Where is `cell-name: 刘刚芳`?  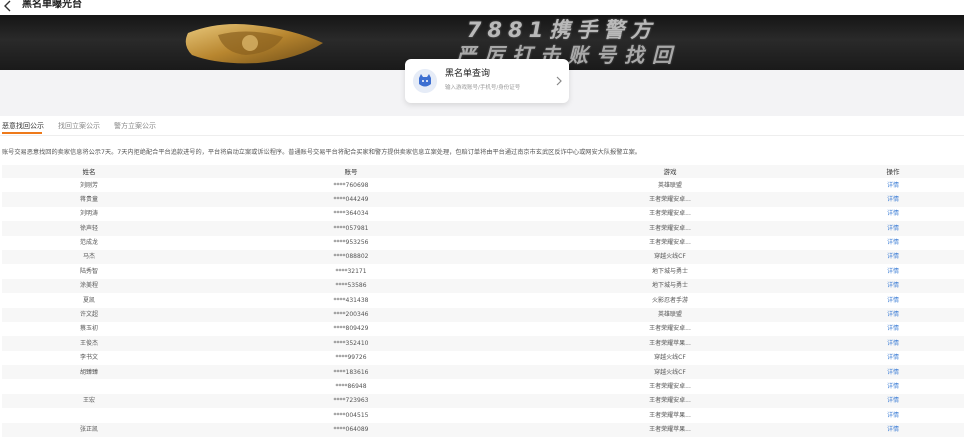 cell-name: 刘刚芳 is located at coordinates (89, 185).